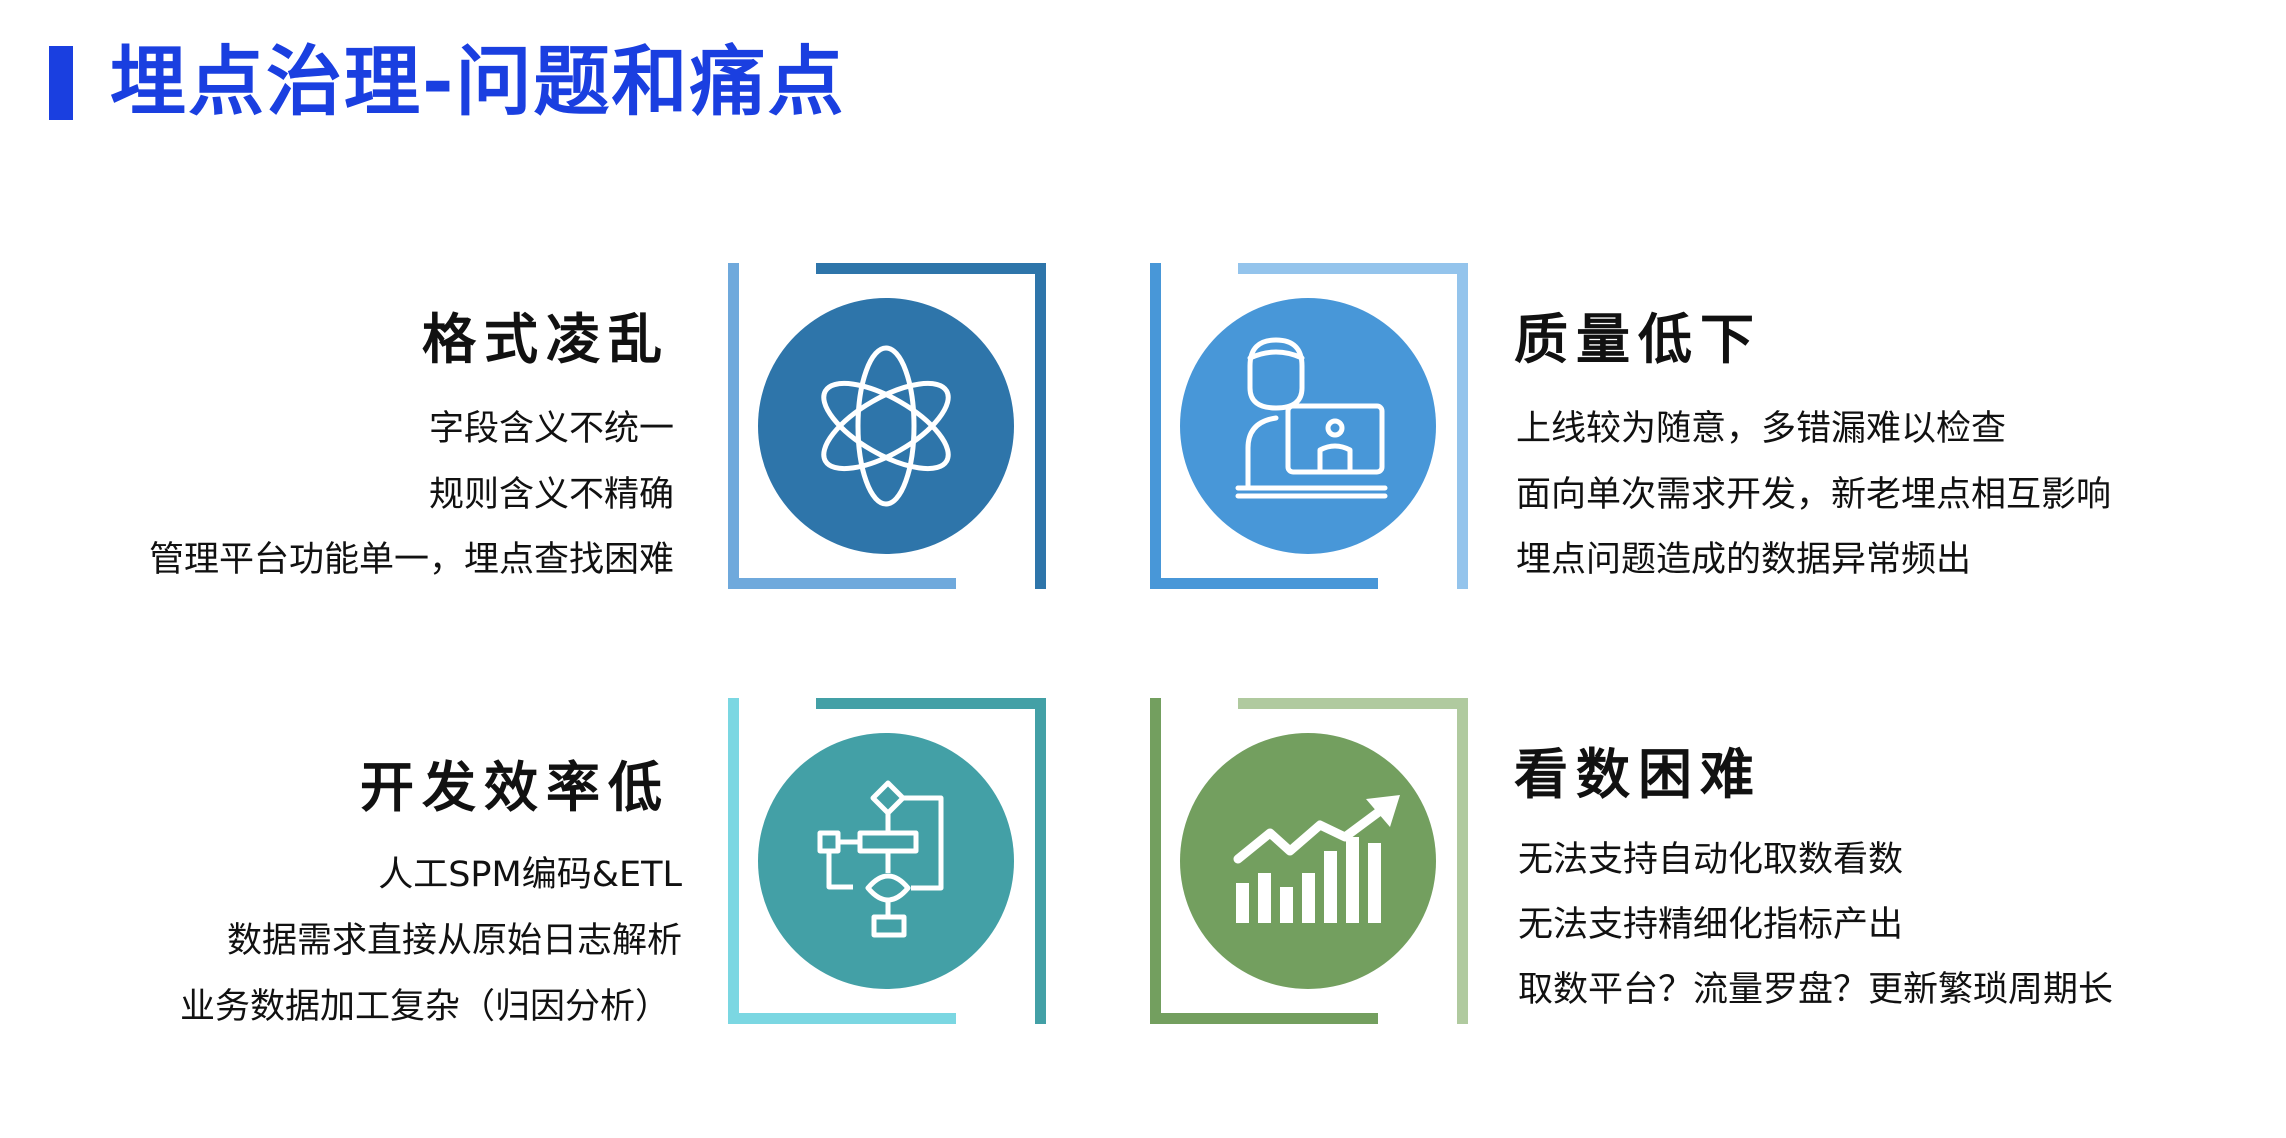 This screenshot has width=2286, height=1138. I want to click on growth-chart-icon, so click(1308, 861).